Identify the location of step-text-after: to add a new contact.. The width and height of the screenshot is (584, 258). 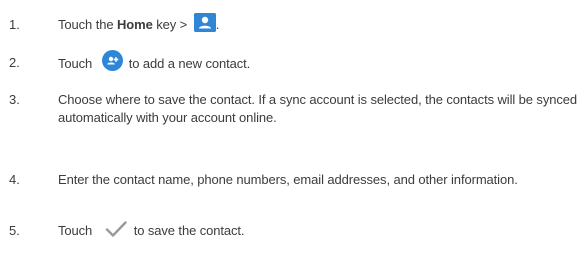
(189, 63).